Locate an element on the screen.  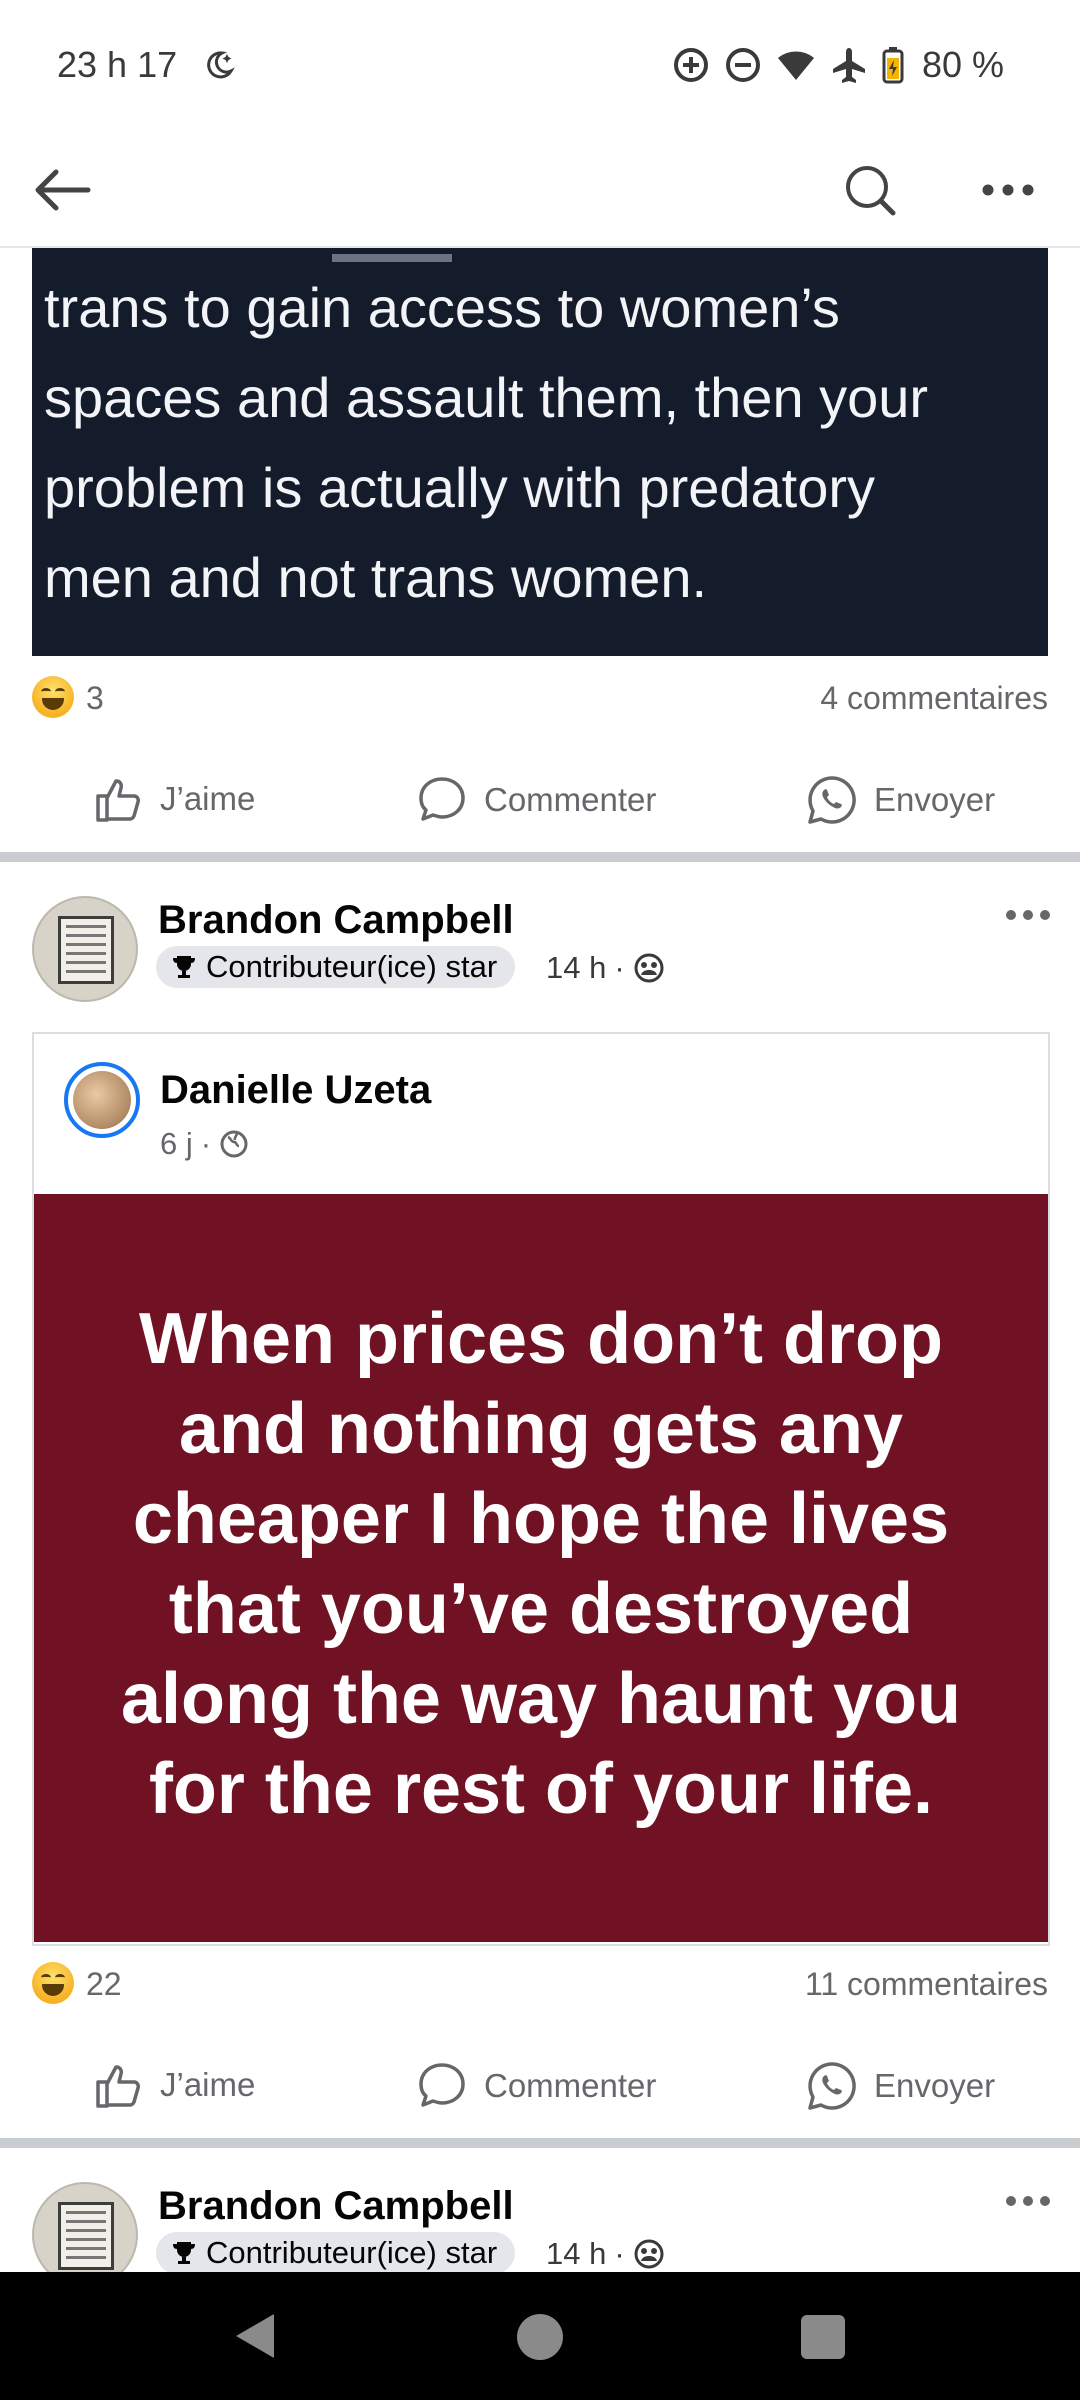
reaction-count: 3 is located at coordinates (95, 698).